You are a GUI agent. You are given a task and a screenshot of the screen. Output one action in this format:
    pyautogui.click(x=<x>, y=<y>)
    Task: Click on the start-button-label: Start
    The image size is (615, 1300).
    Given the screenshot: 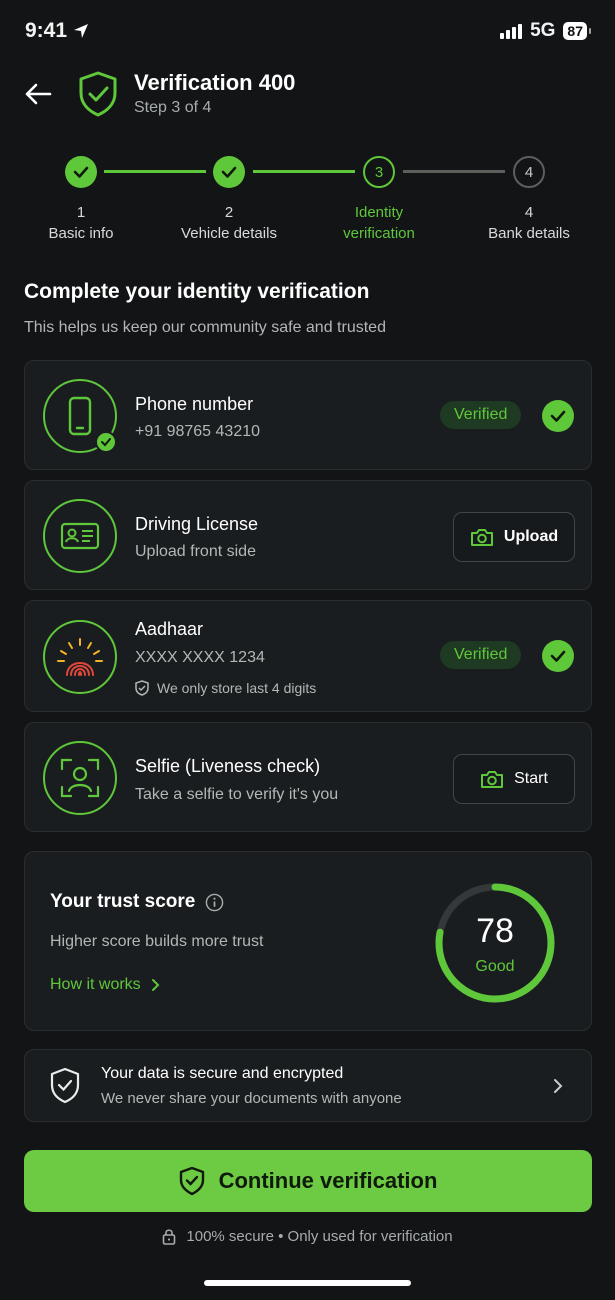 What is the action you would take?
    pyautogui.click(x=531, y=778)
    